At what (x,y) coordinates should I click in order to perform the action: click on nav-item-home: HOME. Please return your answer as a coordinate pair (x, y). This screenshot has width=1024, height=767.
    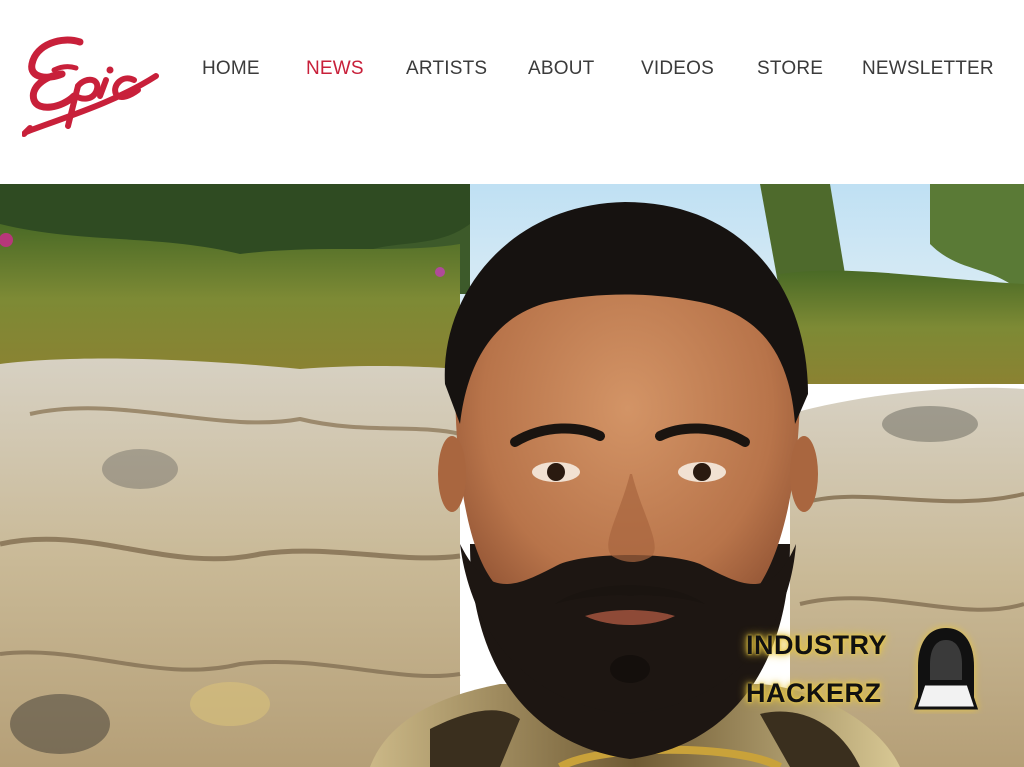
    Looking at the image, I should click on (231, 69).